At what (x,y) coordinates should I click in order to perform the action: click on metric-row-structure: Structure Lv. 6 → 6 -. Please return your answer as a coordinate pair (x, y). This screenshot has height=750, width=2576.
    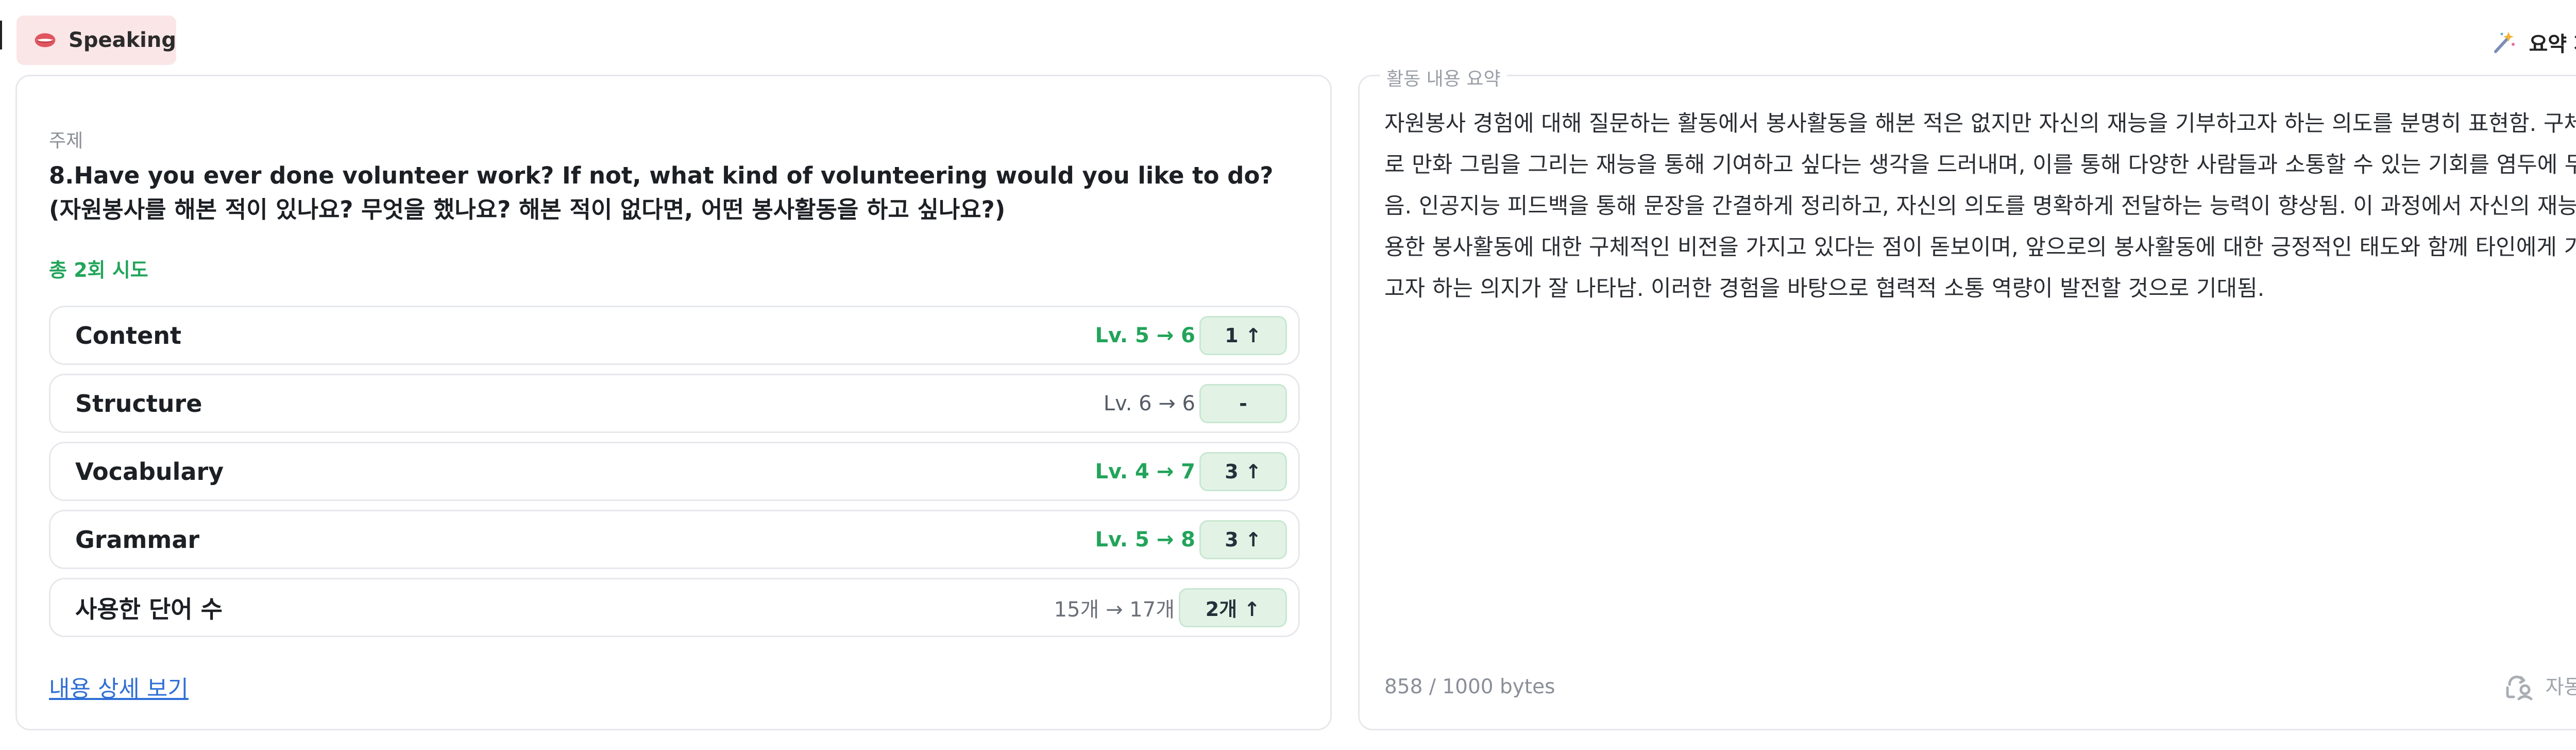
    Looking at the image, I should click on (674, 403).